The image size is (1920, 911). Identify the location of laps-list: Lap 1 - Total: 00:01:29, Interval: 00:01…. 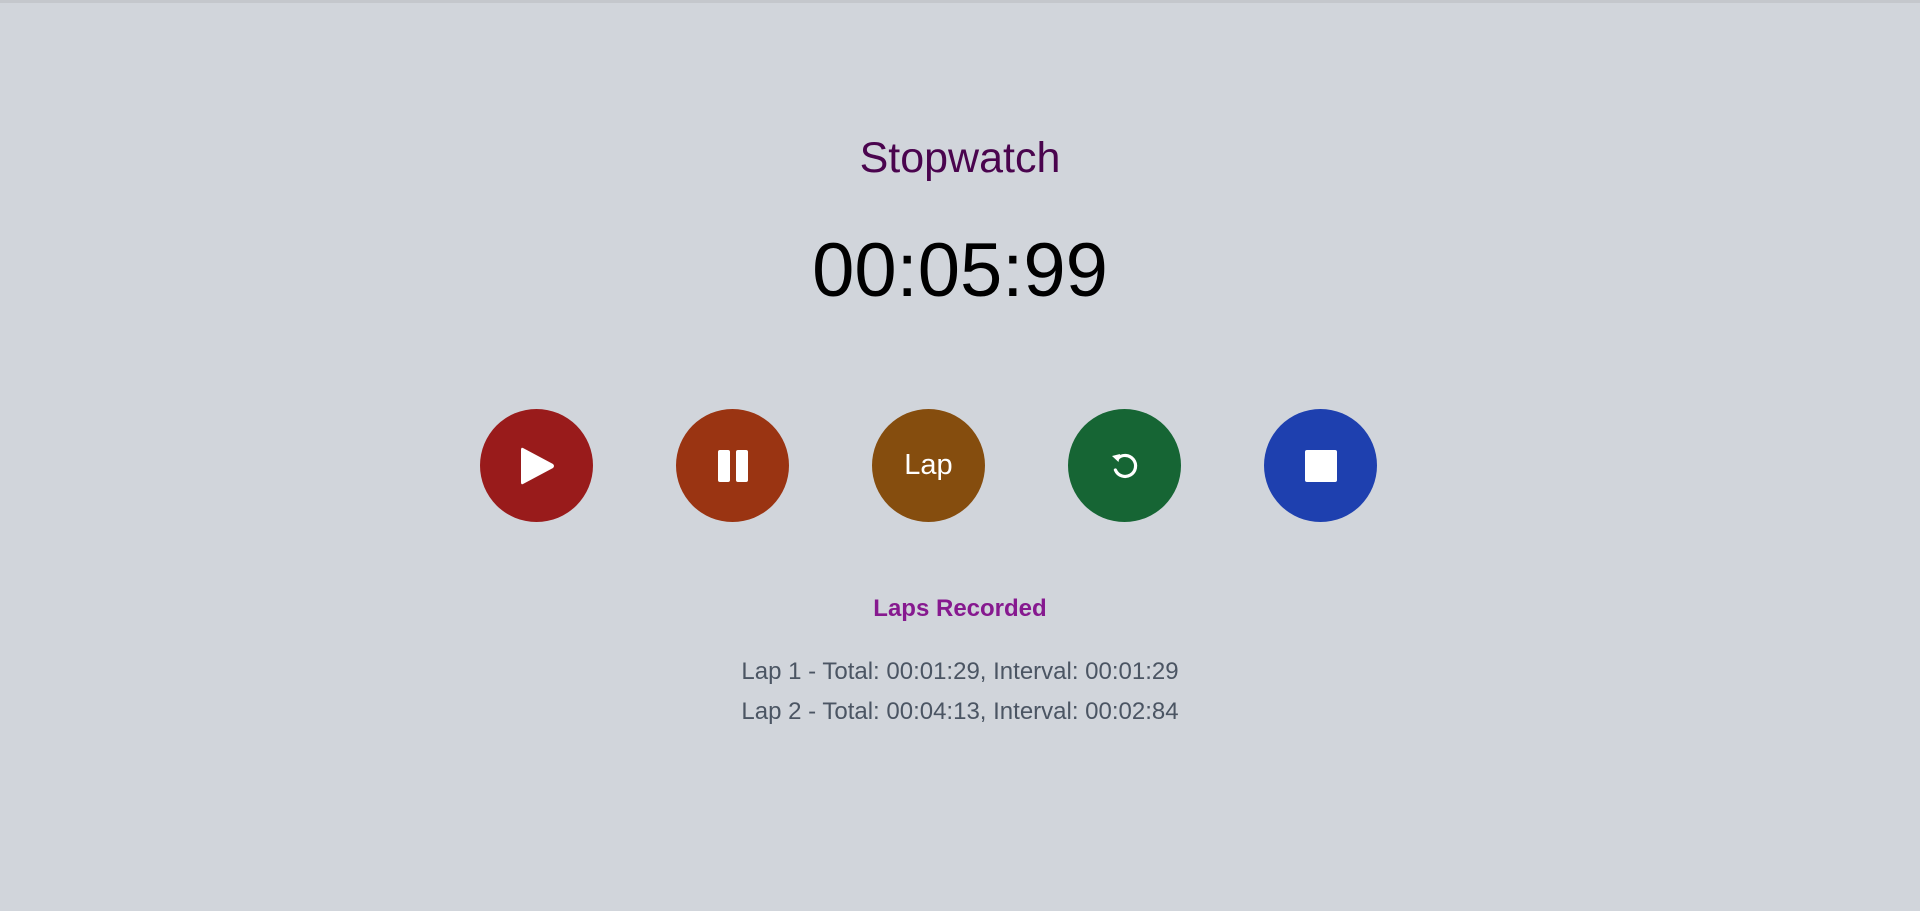
(960, 692).